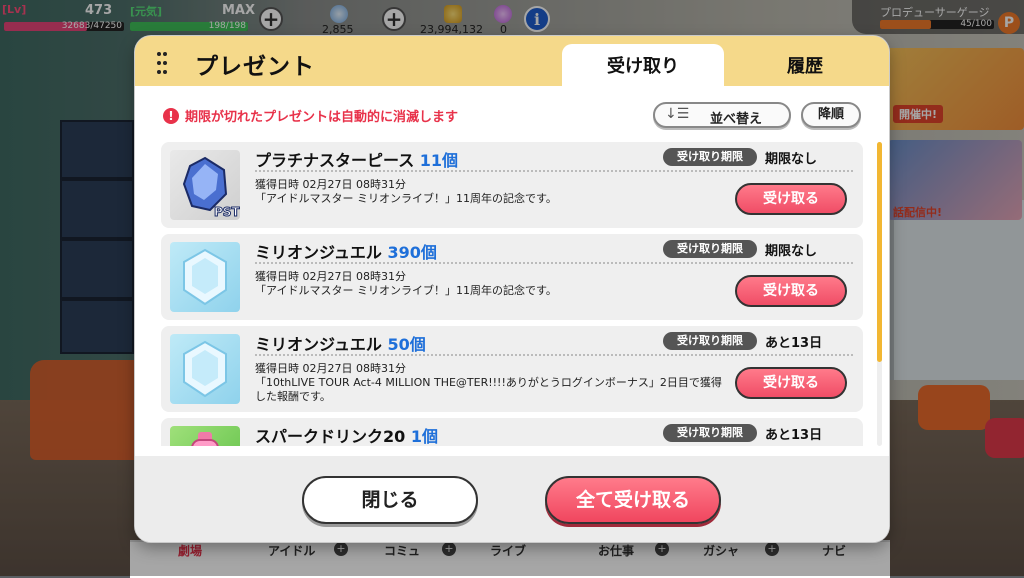  I want to click on item-name: ミリオンジュエル 390個, so click(346, 252).